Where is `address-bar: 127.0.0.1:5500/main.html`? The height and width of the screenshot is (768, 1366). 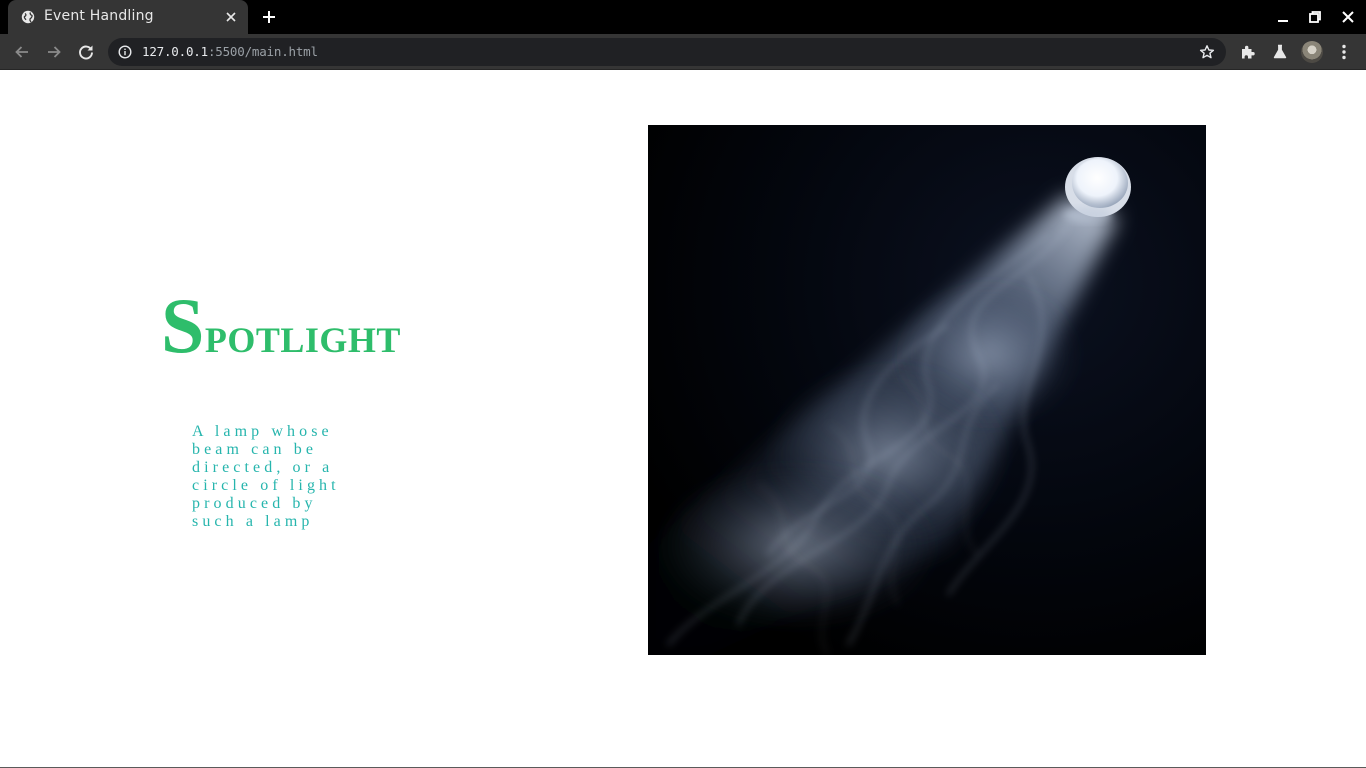
address-bar: 127.0.0.1:5500/main.html is located at coordinates (667, 52).